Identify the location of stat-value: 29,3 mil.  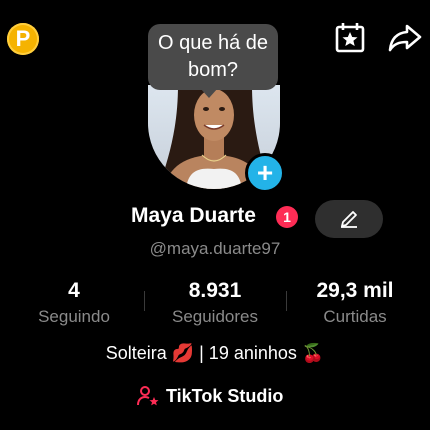
(355, 290).